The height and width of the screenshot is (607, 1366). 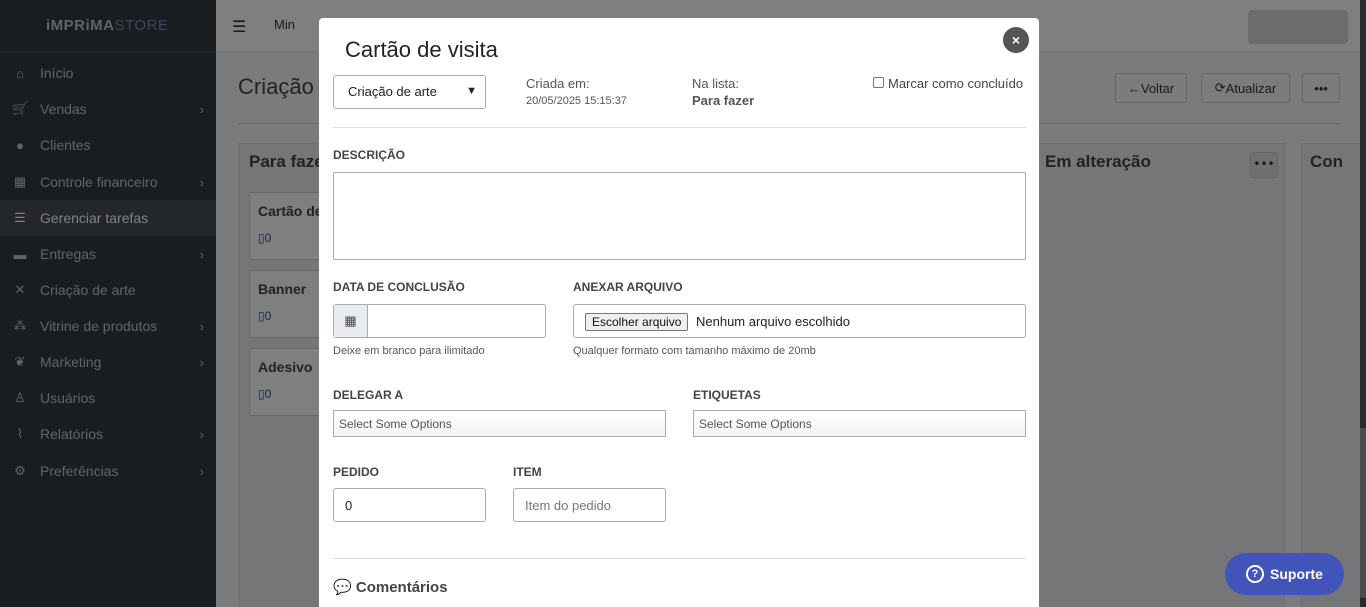 What do you see at coordinates (637, 322) in the screenshot?
I see `choose-file-button: Escolher arquivo` at bounding box center [637, 322].